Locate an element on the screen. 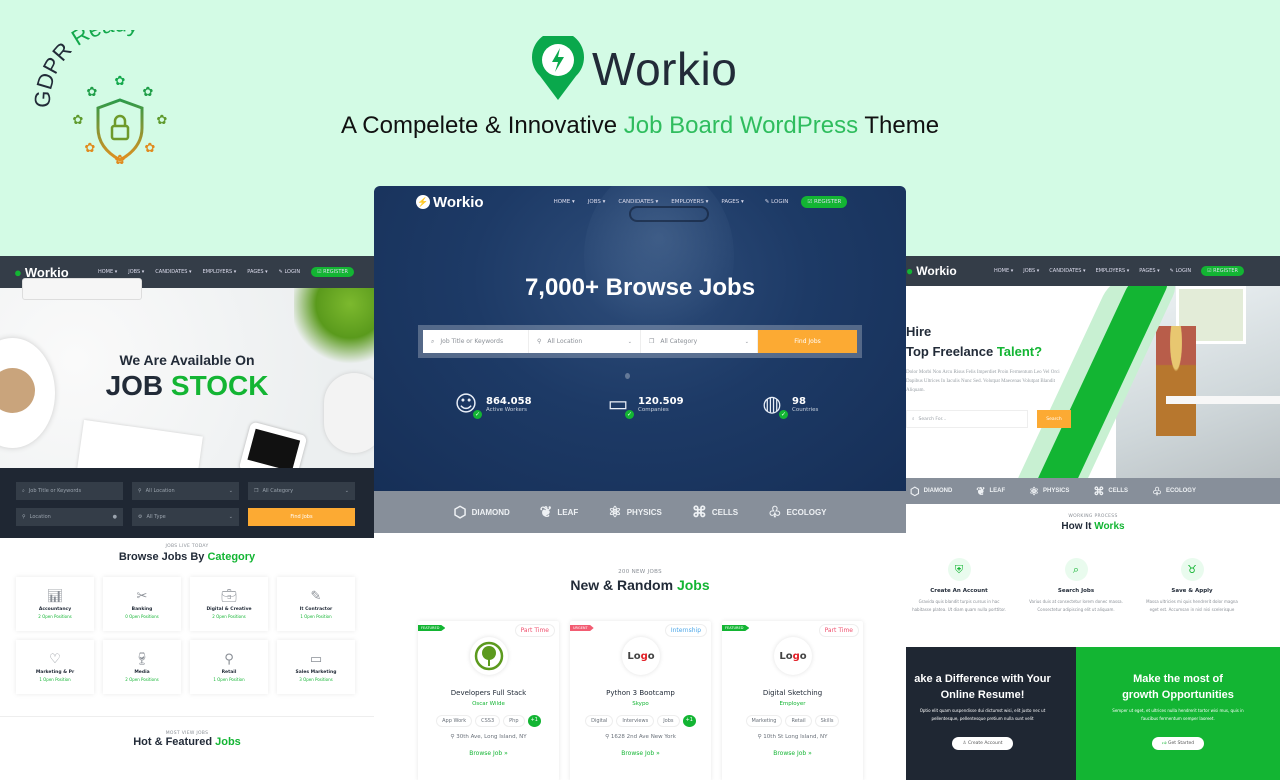  search-button: Search is located at coordinates (1054, 419).